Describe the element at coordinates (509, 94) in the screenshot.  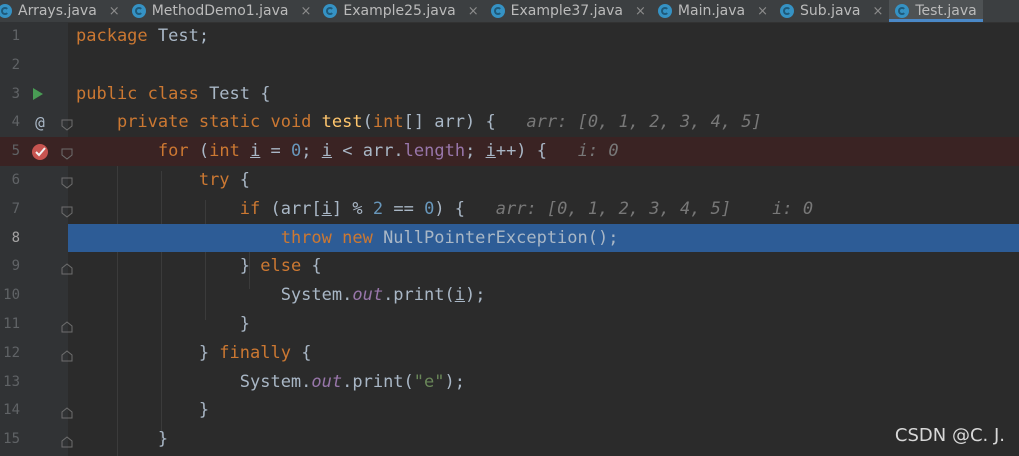
I see `code-line-3: public class Test {` at that location.